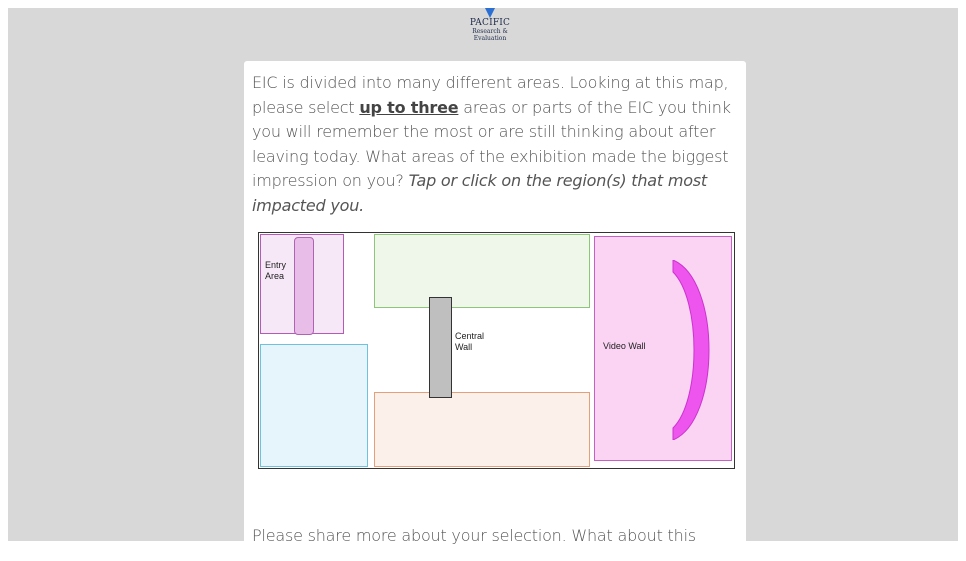  Describe the element at coordinates (275, 276) in the screenshot. I see `entry-area-label-line2: Area` at that location.